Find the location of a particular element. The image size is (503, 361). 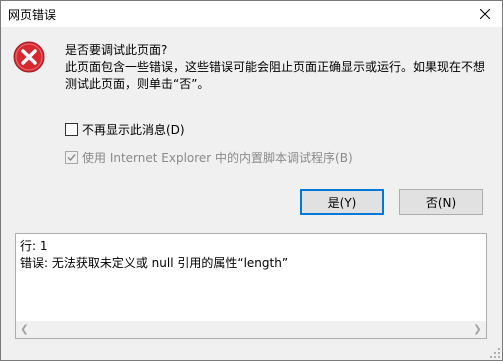

error-icon is located at coordinates (29, 57).